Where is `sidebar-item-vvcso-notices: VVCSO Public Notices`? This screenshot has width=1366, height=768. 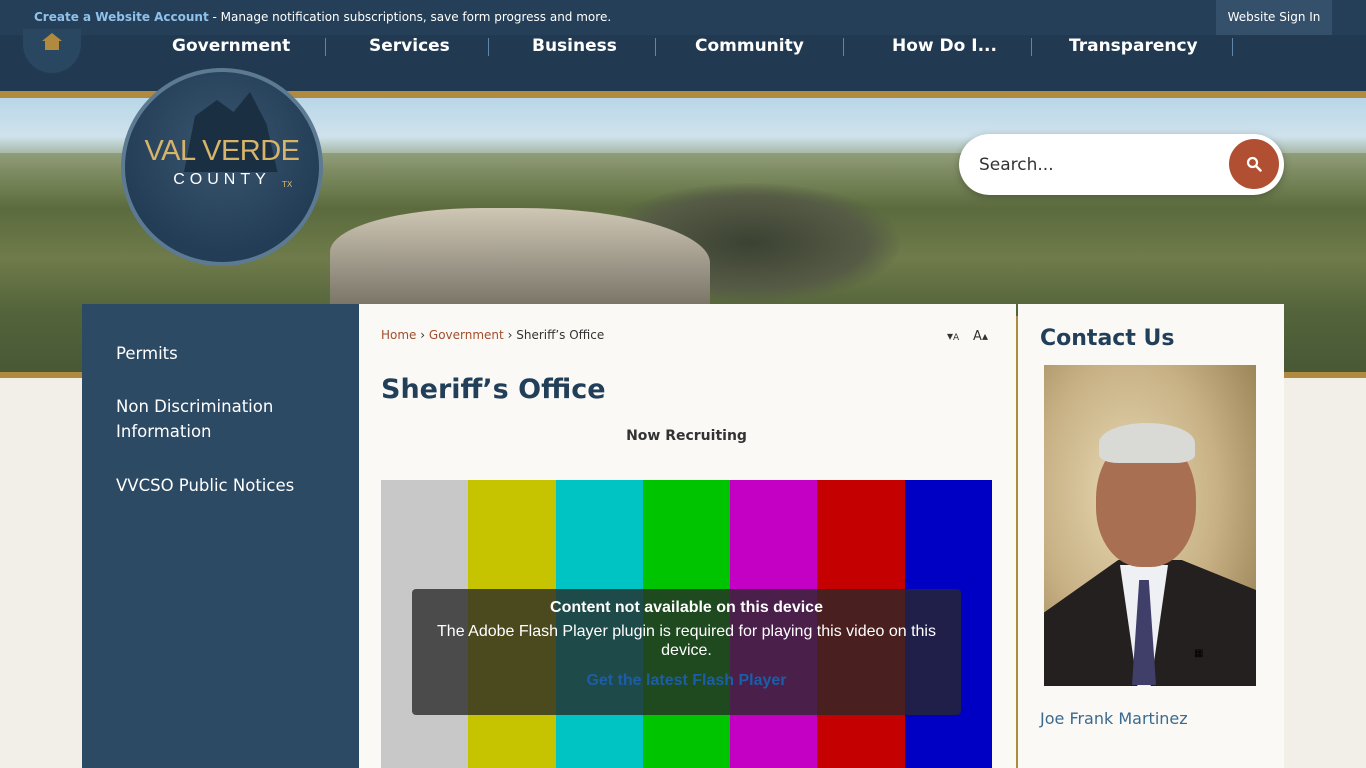 sidebar-item-vvcso-notices: VVCSO Public Notices is located at coordinates (221, 485).